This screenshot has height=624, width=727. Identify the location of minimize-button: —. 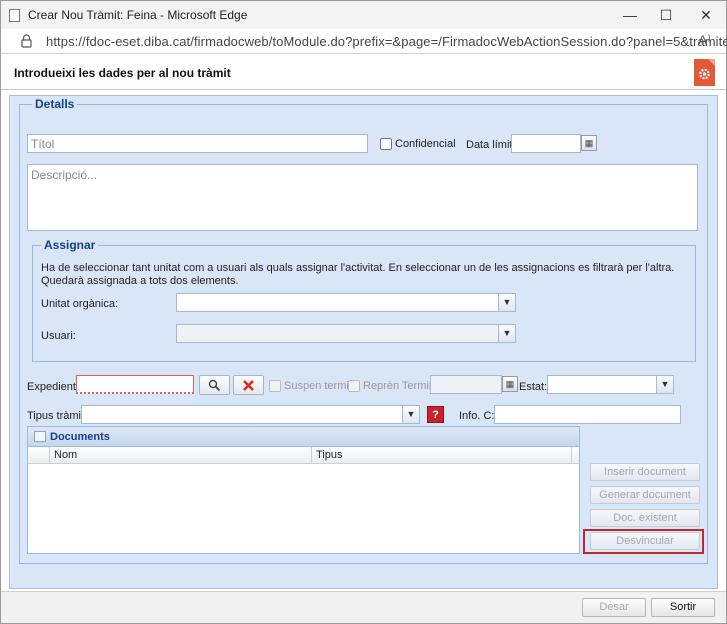
(630, 15).